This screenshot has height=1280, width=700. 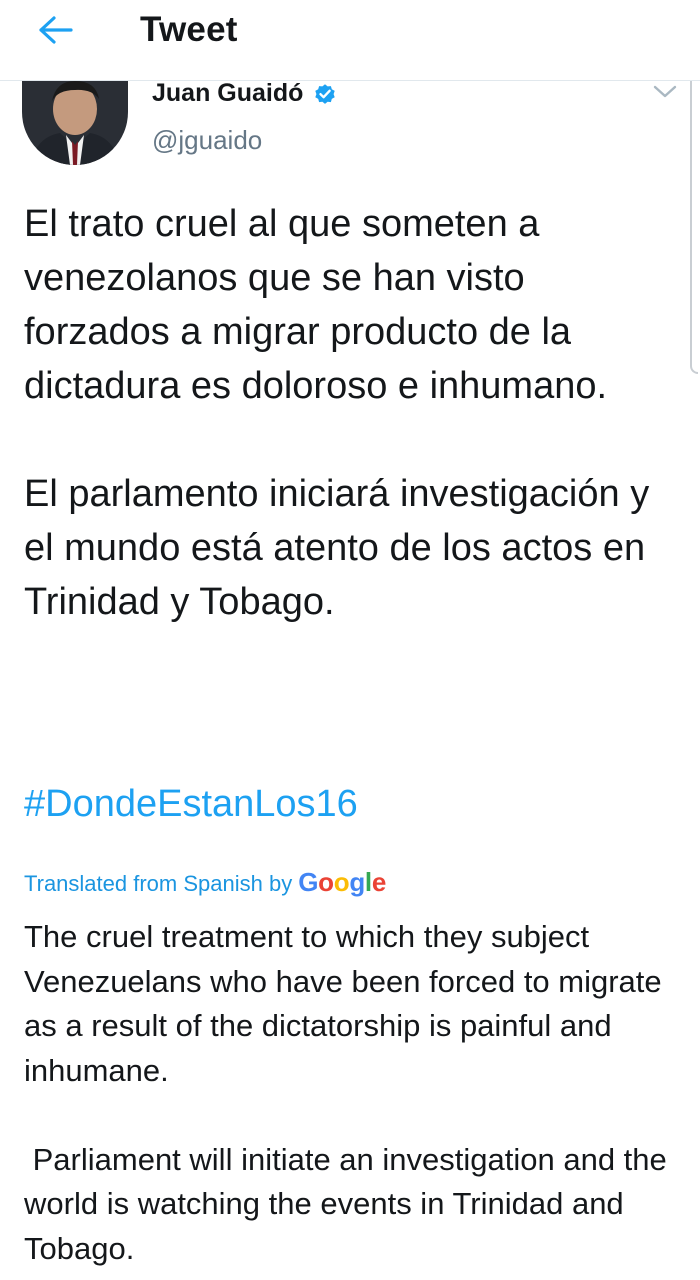 What do you see at coordinates (207, 140) in the screenshot?
I see `author-handle: @jguaido` at bounding box center [207, 140].